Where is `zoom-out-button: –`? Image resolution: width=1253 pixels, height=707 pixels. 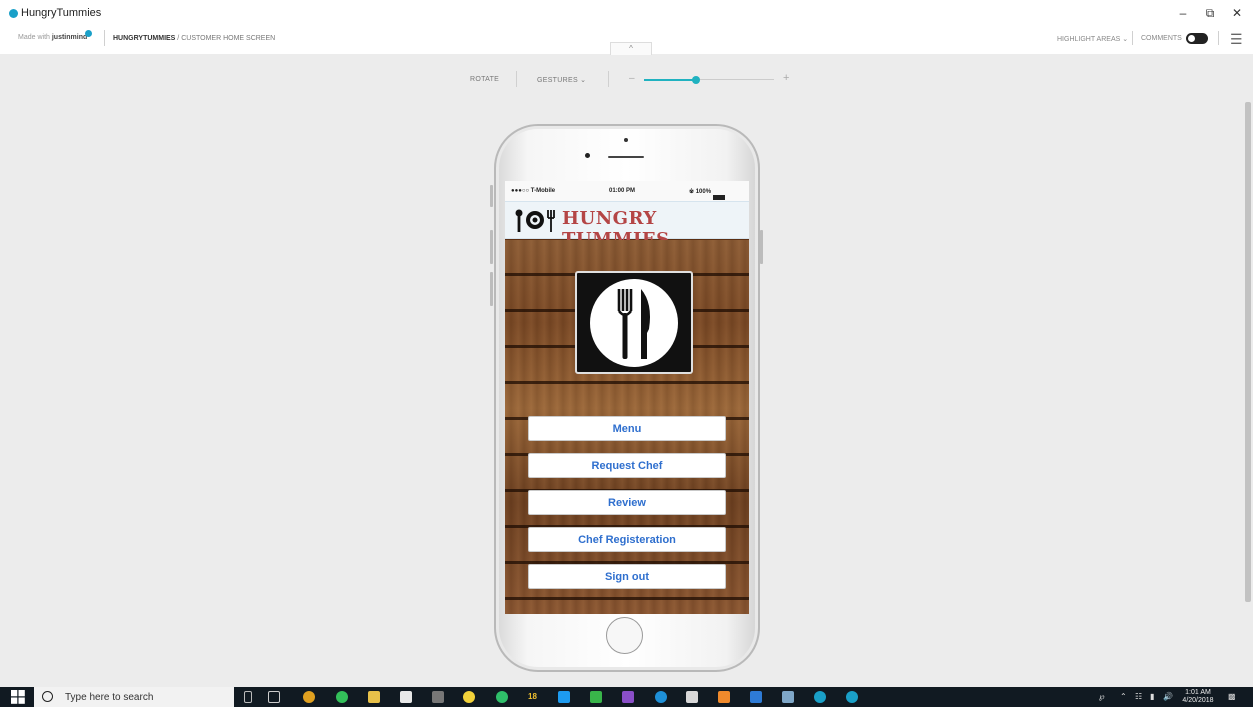 zoom-out-button: – is located at coordinates (632, 78).